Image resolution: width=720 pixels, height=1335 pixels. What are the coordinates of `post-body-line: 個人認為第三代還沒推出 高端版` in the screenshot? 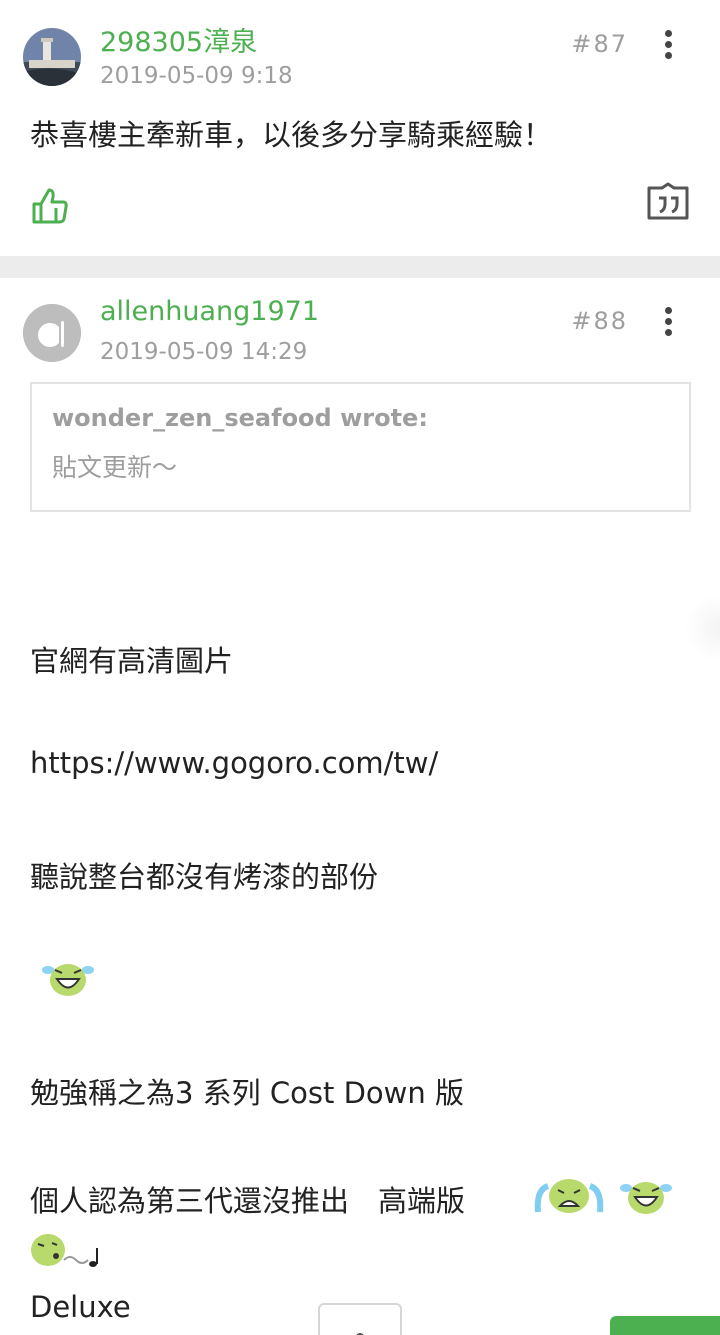 It's located at (248, 1201).